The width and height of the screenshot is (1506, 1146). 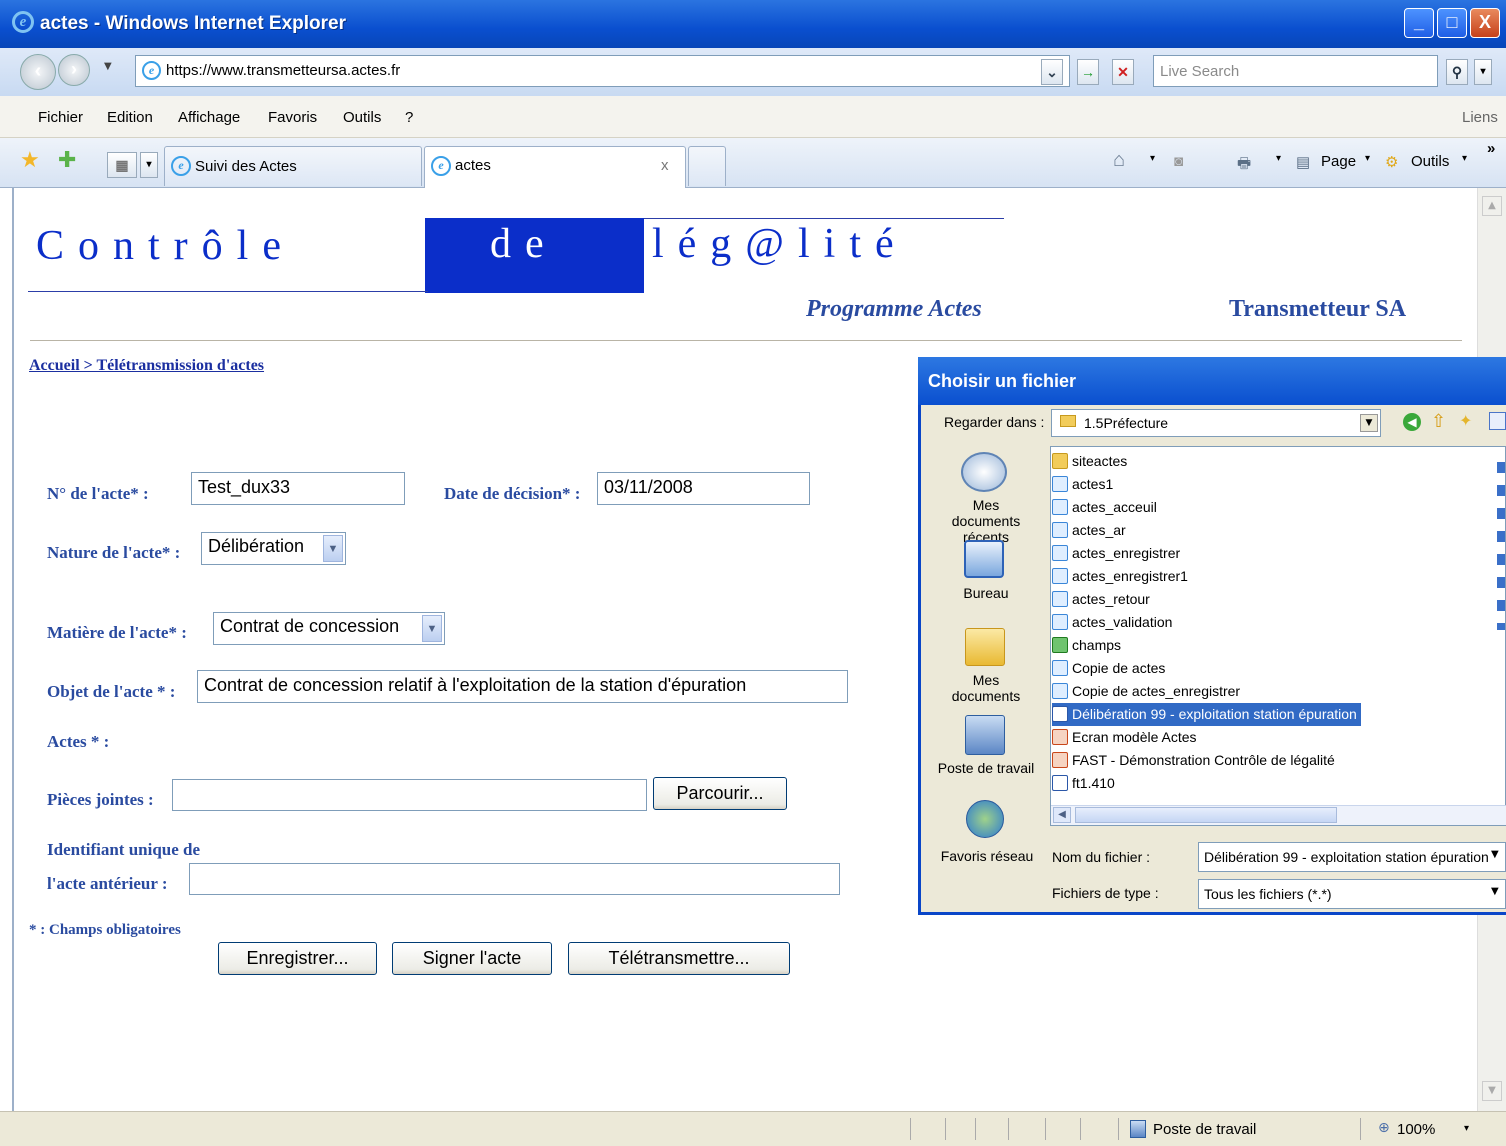 What do you see at coordinates (987, 856) in the screenshot?
I see `place-network: Favoris réseau` at bounding box center [987, 856].